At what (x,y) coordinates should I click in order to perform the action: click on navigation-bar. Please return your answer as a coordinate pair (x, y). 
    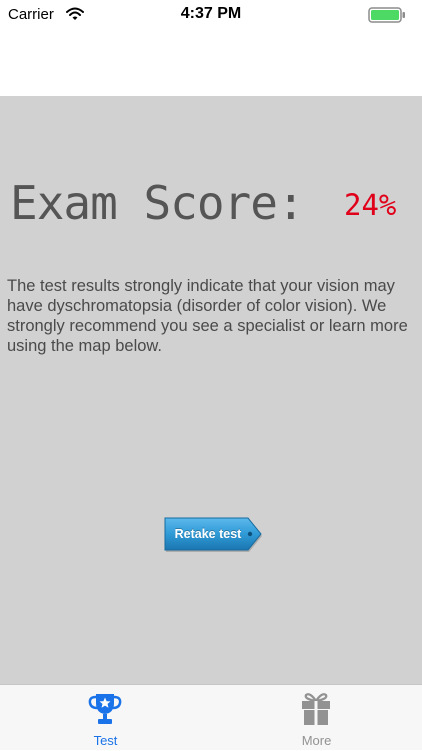
    Looking at the image, I should click on (211, 63).